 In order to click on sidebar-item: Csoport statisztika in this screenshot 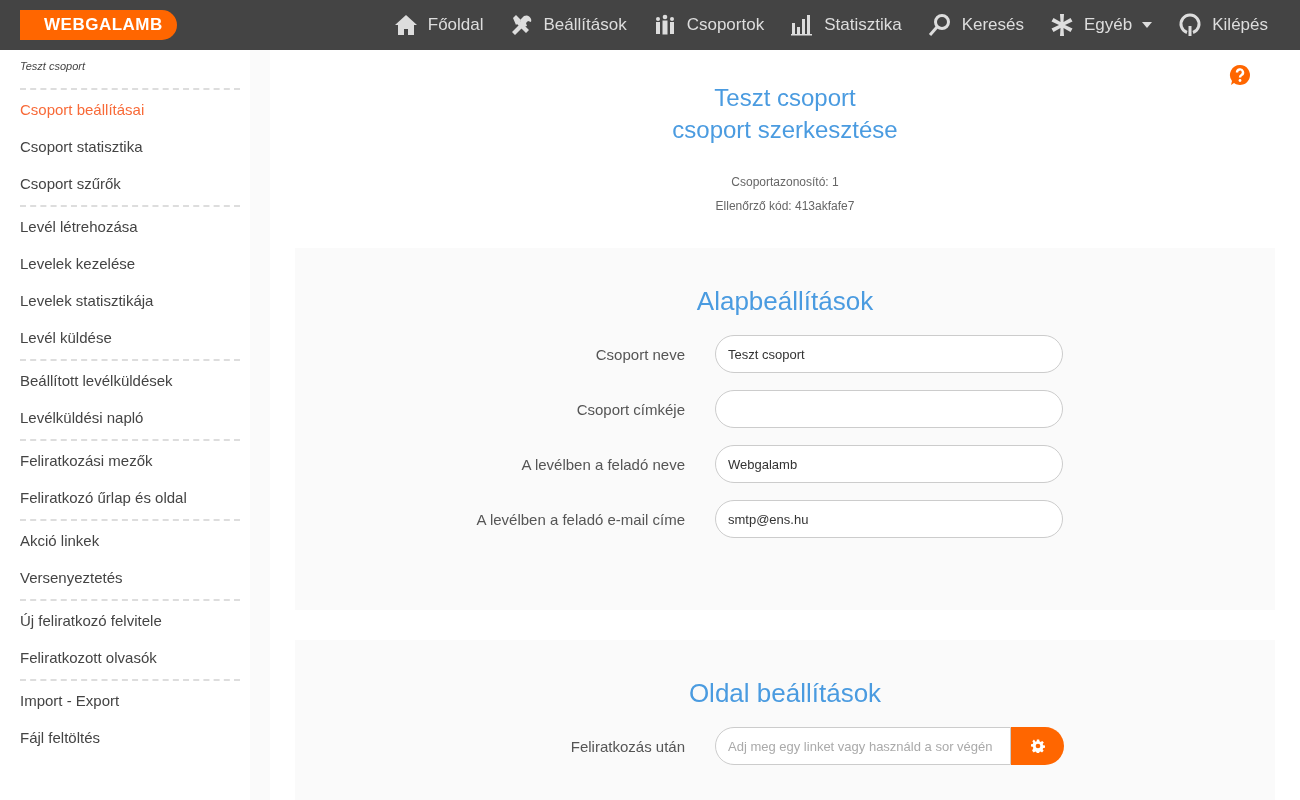, I will do `click(130, 147)`.